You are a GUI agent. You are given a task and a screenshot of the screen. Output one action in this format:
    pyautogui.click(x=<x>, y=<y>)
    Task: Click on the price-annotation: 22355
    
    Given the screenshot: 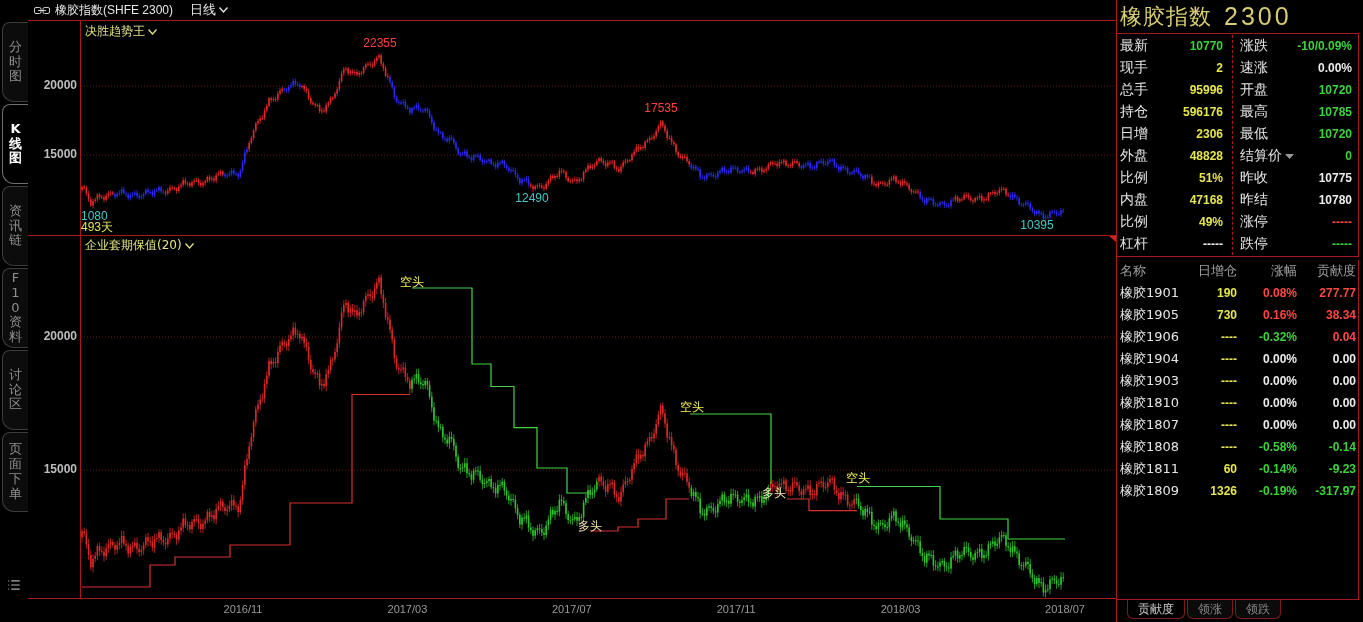 What is the action you would take?
    pyautogui.click(x=380, y=43)
    